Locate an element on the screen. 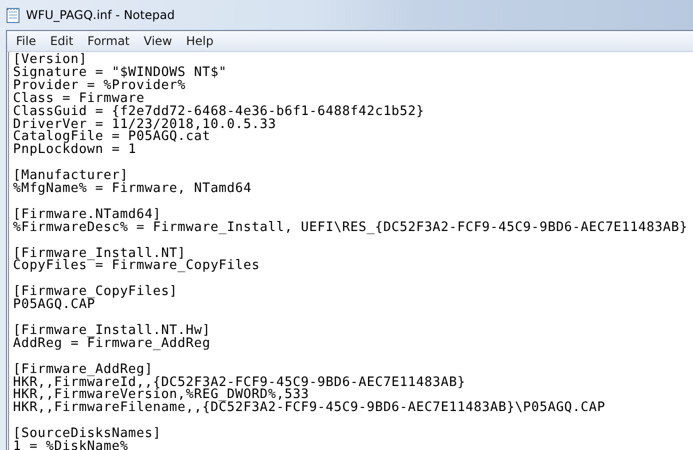 The width and height of the screenshot is (693, 450). menu-item: Format is located at coordinates (108, 41).